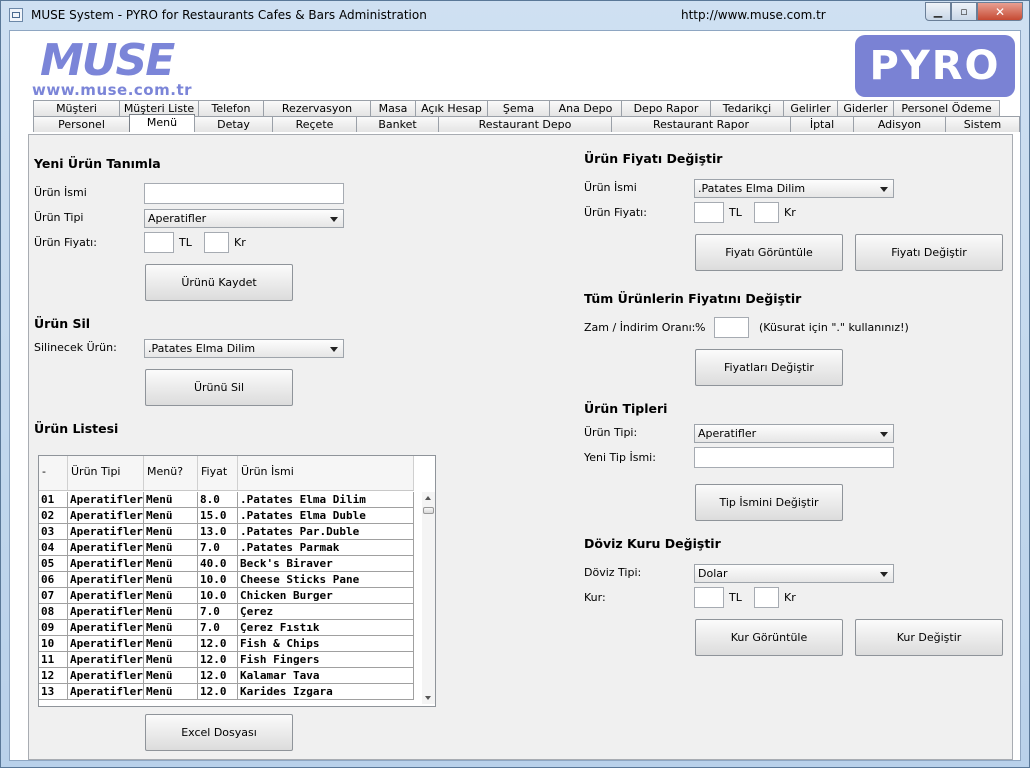 This screenshot has width=1030, height=768. Describe the element at coordinates (769, 252) in the screenshot. I see `view-price-button: Fiyatı Görüntüle` at that location.